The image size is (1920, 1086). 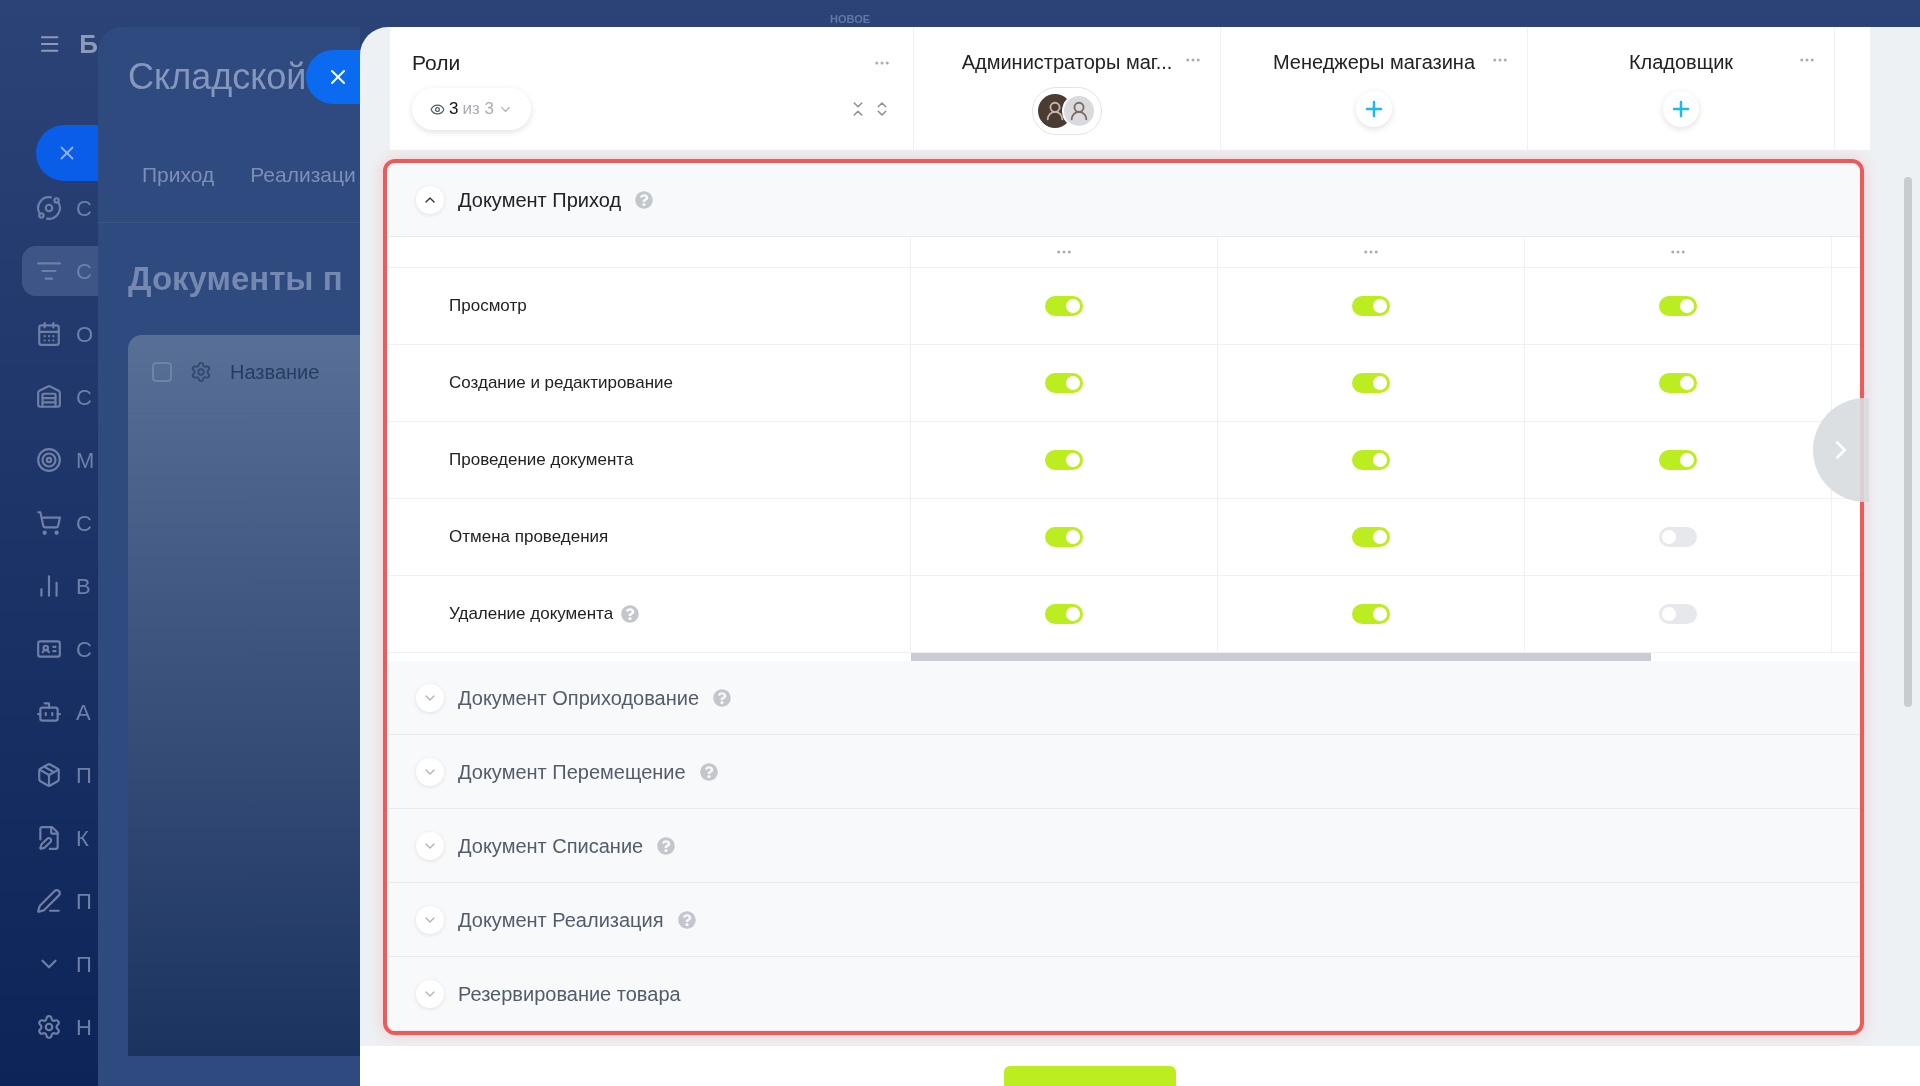 I want to click on role-name: Менеджеры магазина, so click(x=1374, y=62).